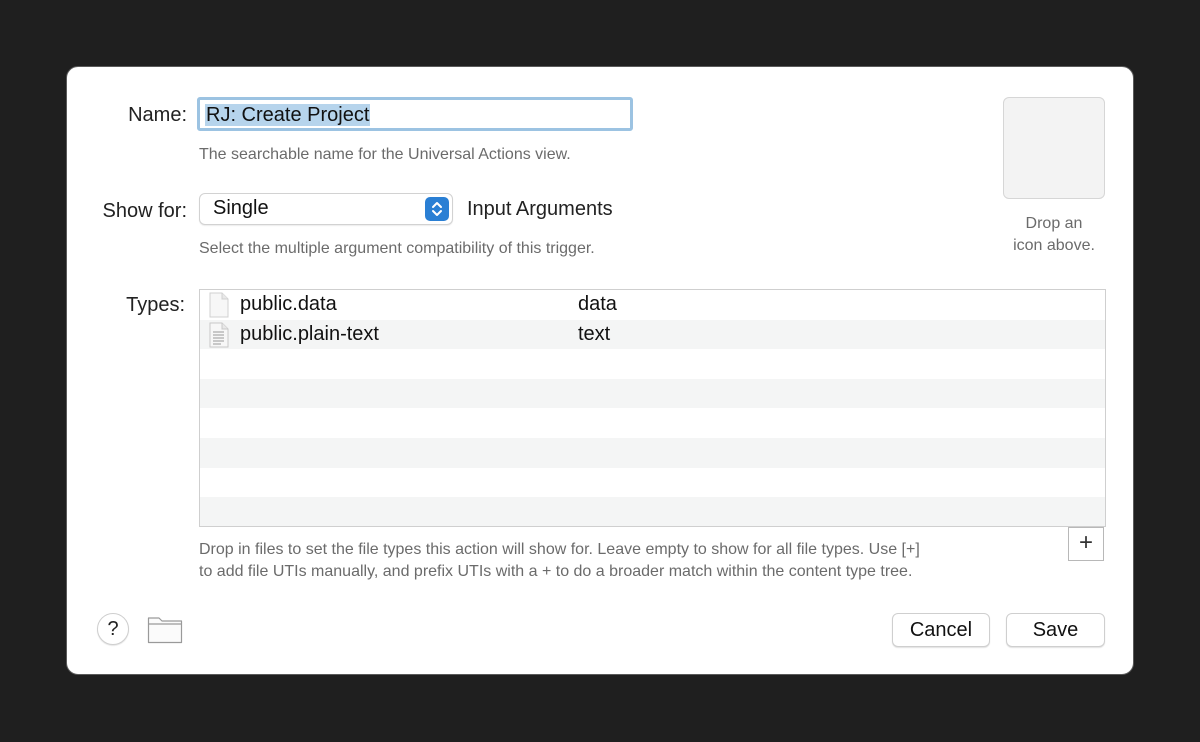 The image size is (1200, 742). What do you see at coordinates (597, 304) in the screenshot?
I see `type-kind: data` at bounding box center [597, 304].